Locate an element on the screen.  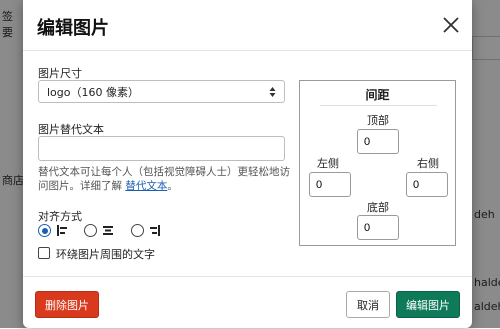
alt-text-help: 替代文本可让每个人（包括视觉障碍人士）更轻松地访问图片。详细了解 替代文本。 is located at coordinates (165, 179).